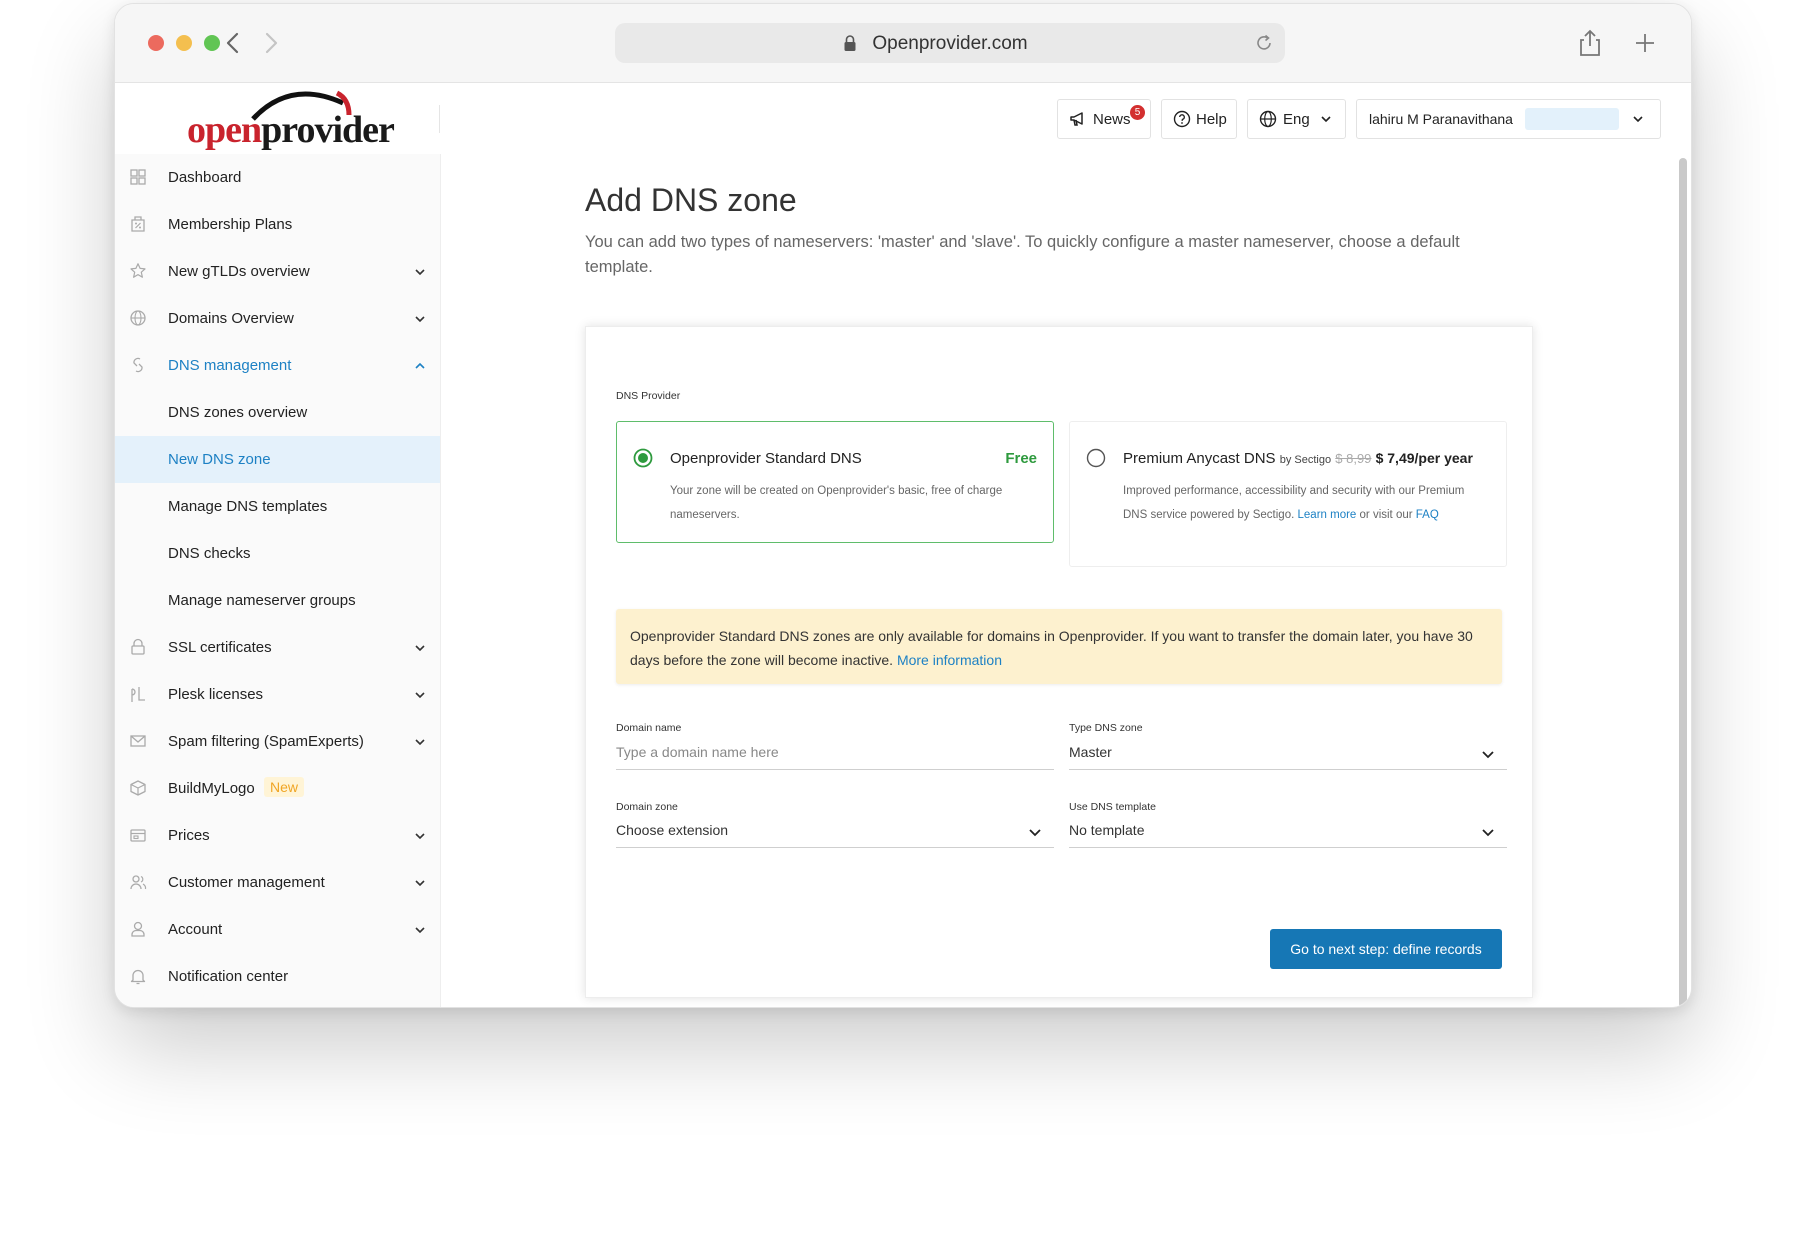 Image resolution: width=1798 pixels, height=1255 pixels. Describe the element at coordinates (231, 318) in the screenshot. I see `sidebar-item-label: Domains Overview` at that location.